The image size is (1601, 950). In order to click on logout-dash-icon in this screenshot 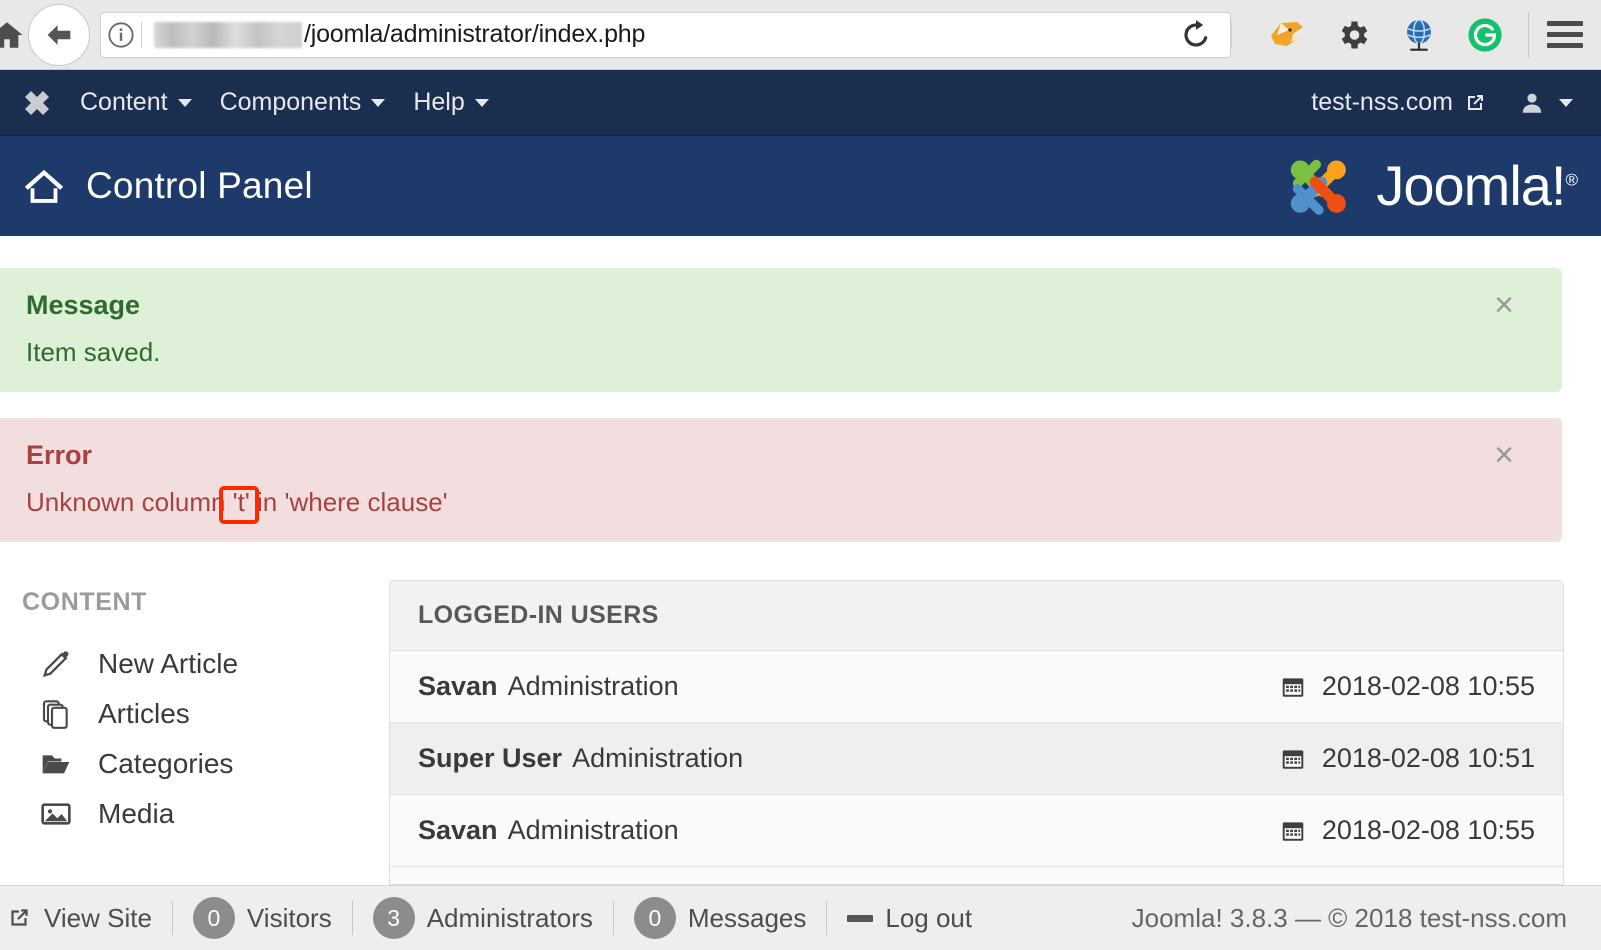, I will do `click(860, 918)`.